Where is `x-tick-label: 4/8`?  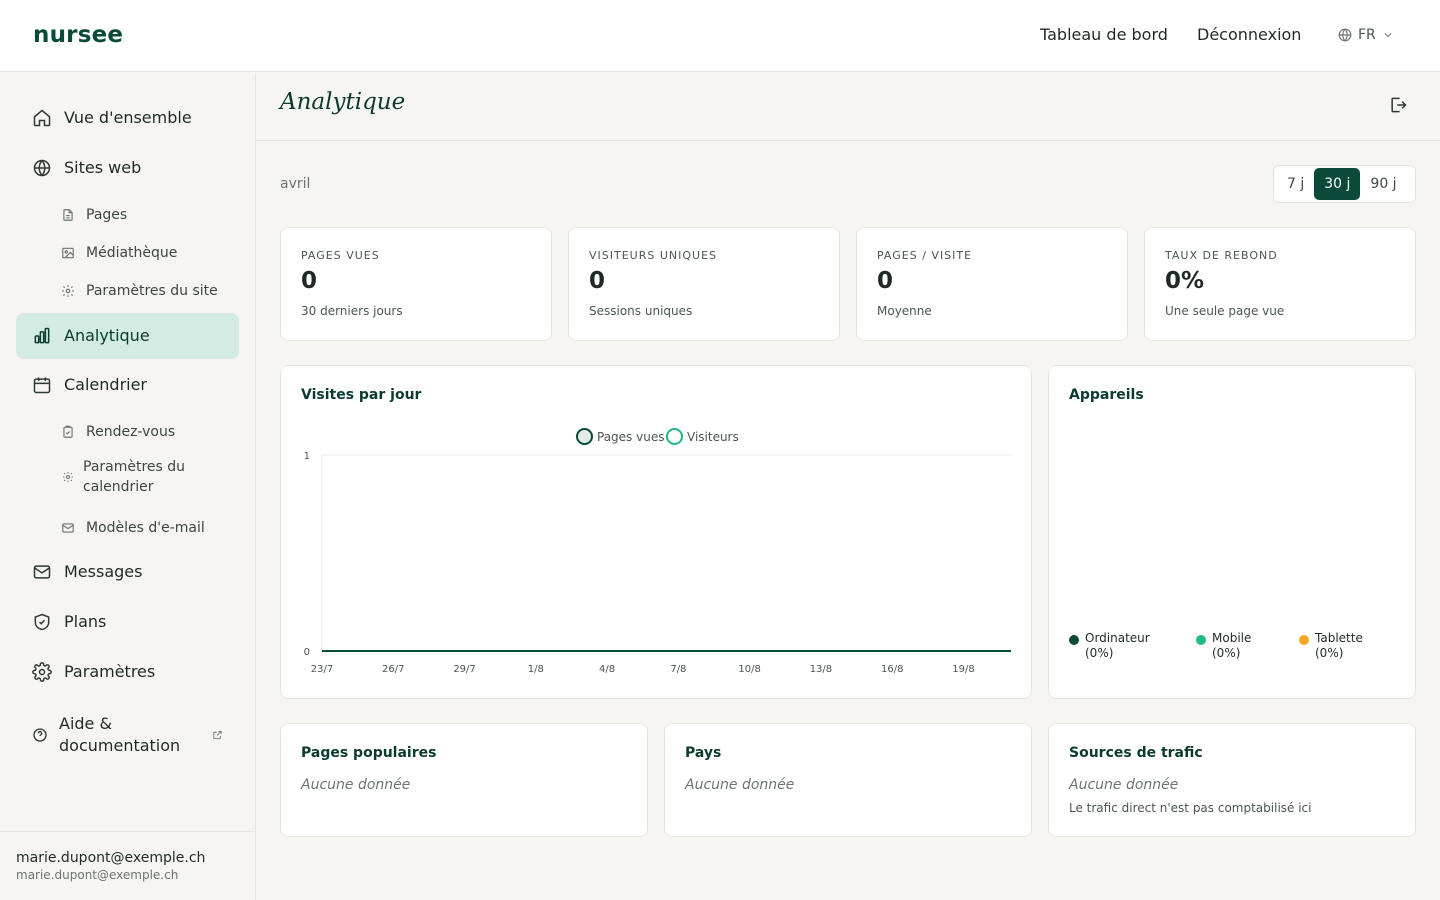
x-tick-label: 4/8 is located at coordinates (607, 669).